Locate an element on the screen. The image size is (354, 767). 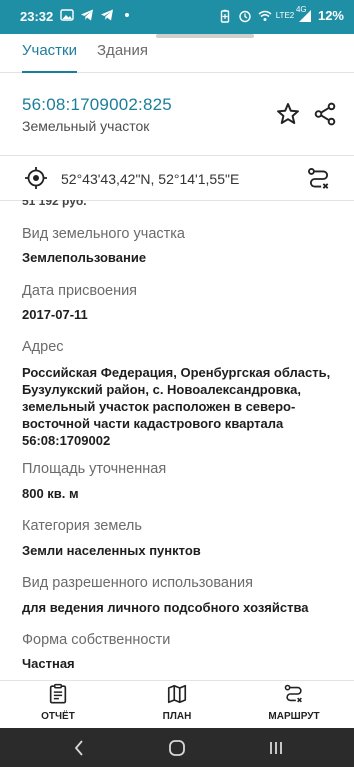
tab-indicator is located at coordinates (49, 72).